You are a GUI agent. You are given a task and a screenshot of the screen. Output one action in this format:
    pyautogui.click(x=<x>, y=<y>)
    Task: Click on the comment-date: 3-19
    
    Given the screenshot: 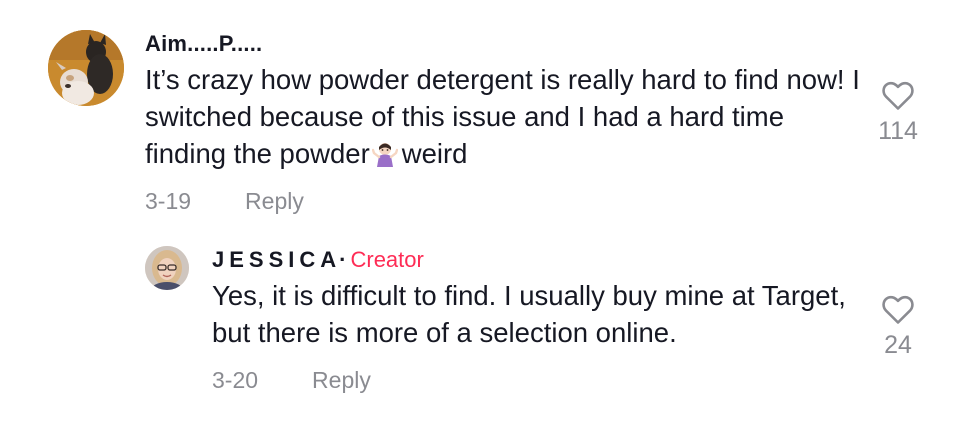 What is the action you would take?
    pyautogui.click(x=168, y=201)
    